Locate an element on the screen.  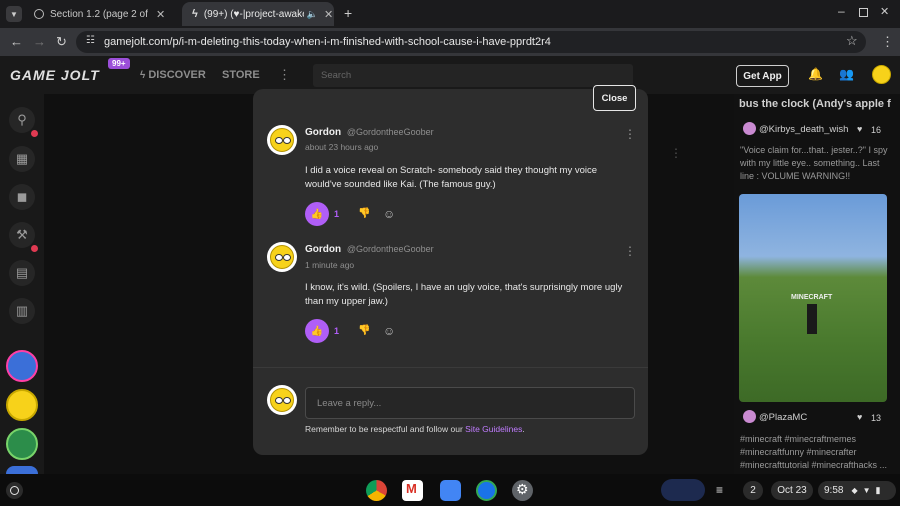
minecraft-character is located at coordinates (812, 319).